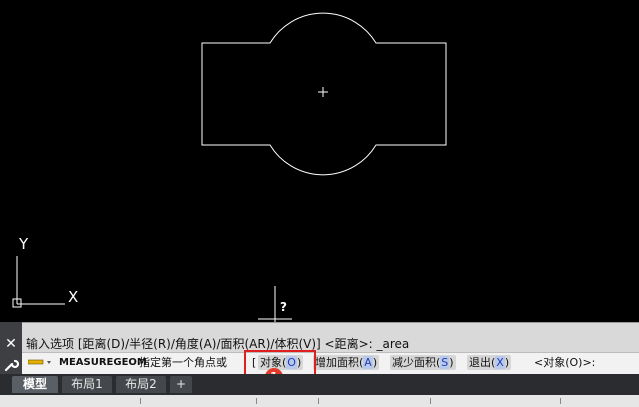 This screenshot has width=639, height=407. What do you see at coordinates (73, 297) in the screenshot?
I see `ucs-x-label: X` at bounding box center [73, 297].